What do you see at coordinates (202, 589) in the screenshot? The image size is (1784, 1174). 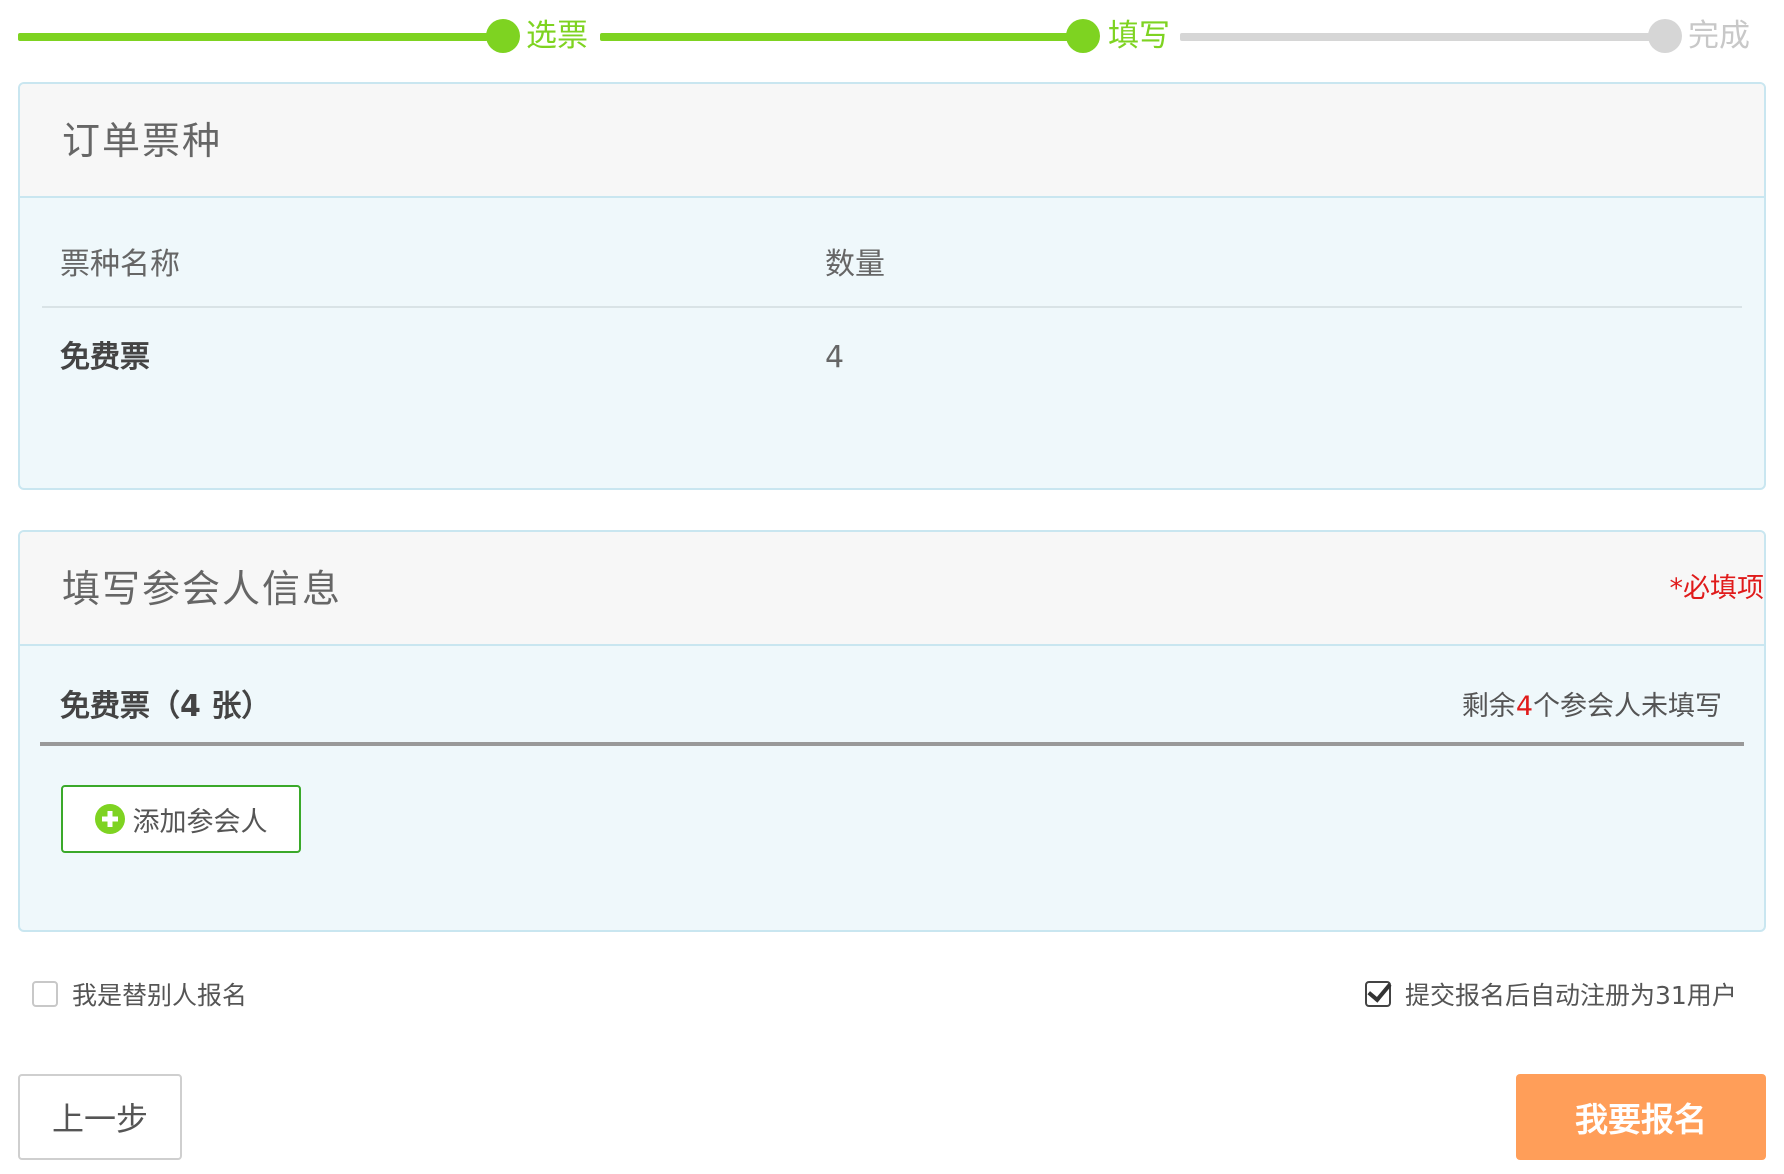 I see `panel-title: 填写参会人信息` at bounding box center [202, 589].